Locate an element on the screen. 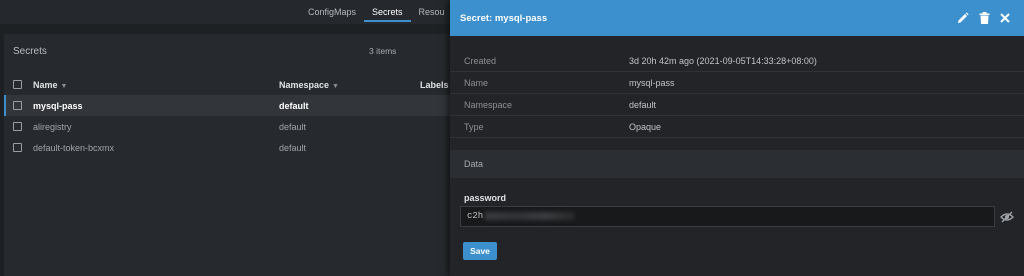 The image size is (1024, 276). row-name: aliregistry is located at coordinates (52, 126).